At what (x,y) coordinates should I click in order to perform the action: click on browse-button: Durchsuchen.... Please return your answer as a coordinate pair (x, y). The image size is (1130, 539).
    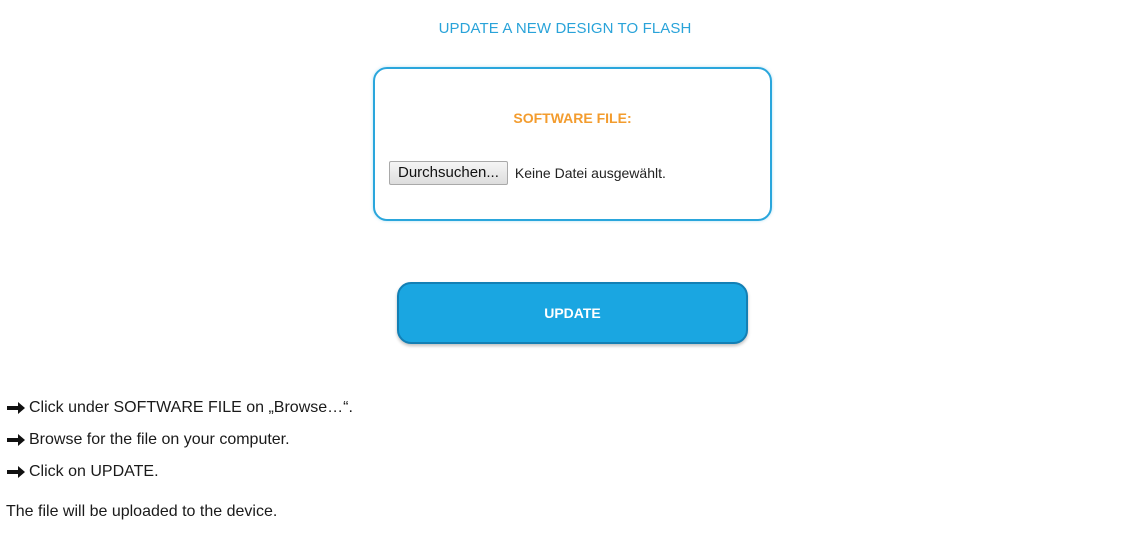
    Looking at the image, I should click on (448, 173).